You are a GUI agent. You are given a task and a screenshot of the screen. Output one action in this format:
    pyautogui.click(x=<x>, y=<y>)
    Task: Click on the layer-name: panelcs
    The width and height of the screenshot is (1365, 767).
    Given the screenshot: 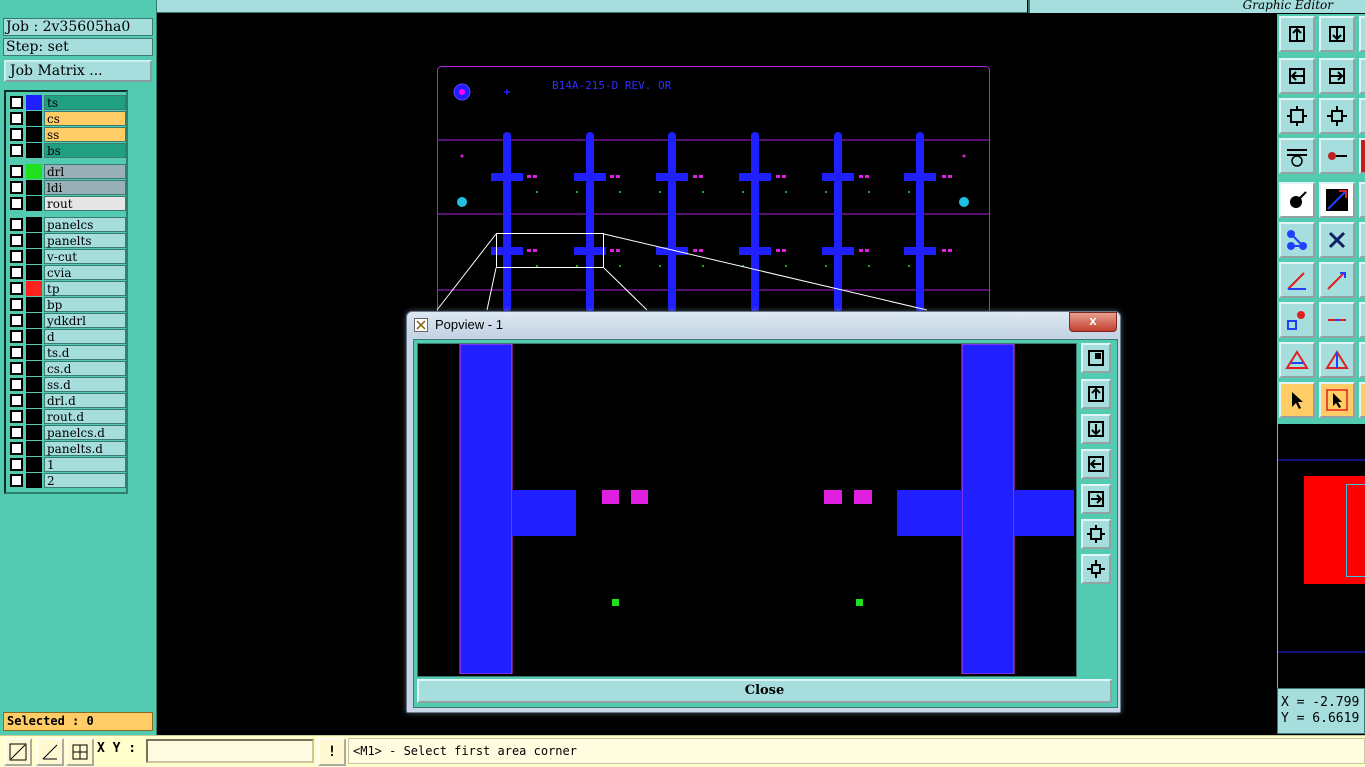 What is the action you would take?
    pyautogui.click(x=85, y=224)
    